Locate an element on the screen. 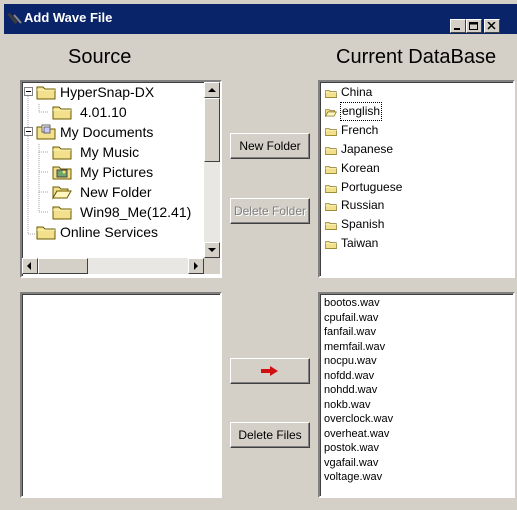 This screenshot has height=510, width=517. add-file-button is located at coordinates (270, 371).